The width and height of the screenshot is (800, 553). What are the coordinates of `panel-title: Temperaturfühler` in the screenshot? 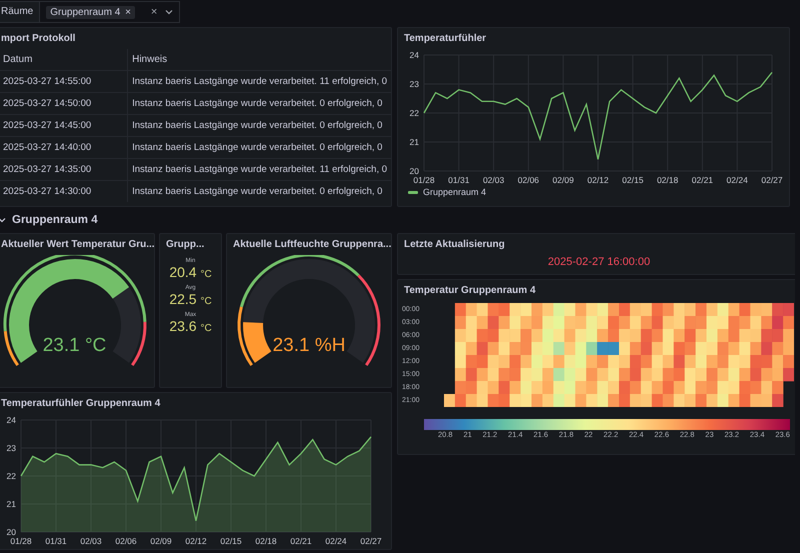 It's located at (445, 39).